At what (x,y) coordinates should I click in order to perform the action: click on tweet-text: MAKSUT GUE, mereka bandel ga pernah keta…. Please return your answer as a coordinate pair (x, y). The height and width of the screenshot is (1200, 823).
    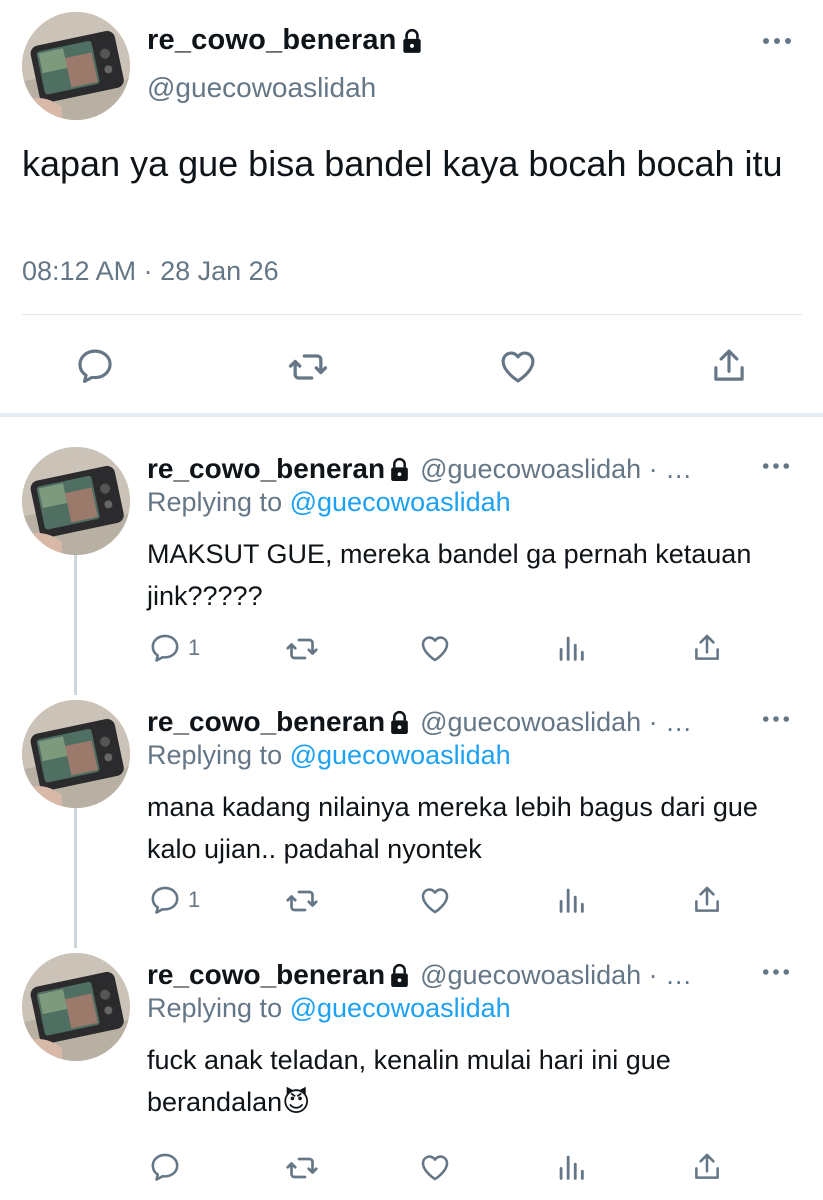
    Looking at the image, I should click on (449, 575).